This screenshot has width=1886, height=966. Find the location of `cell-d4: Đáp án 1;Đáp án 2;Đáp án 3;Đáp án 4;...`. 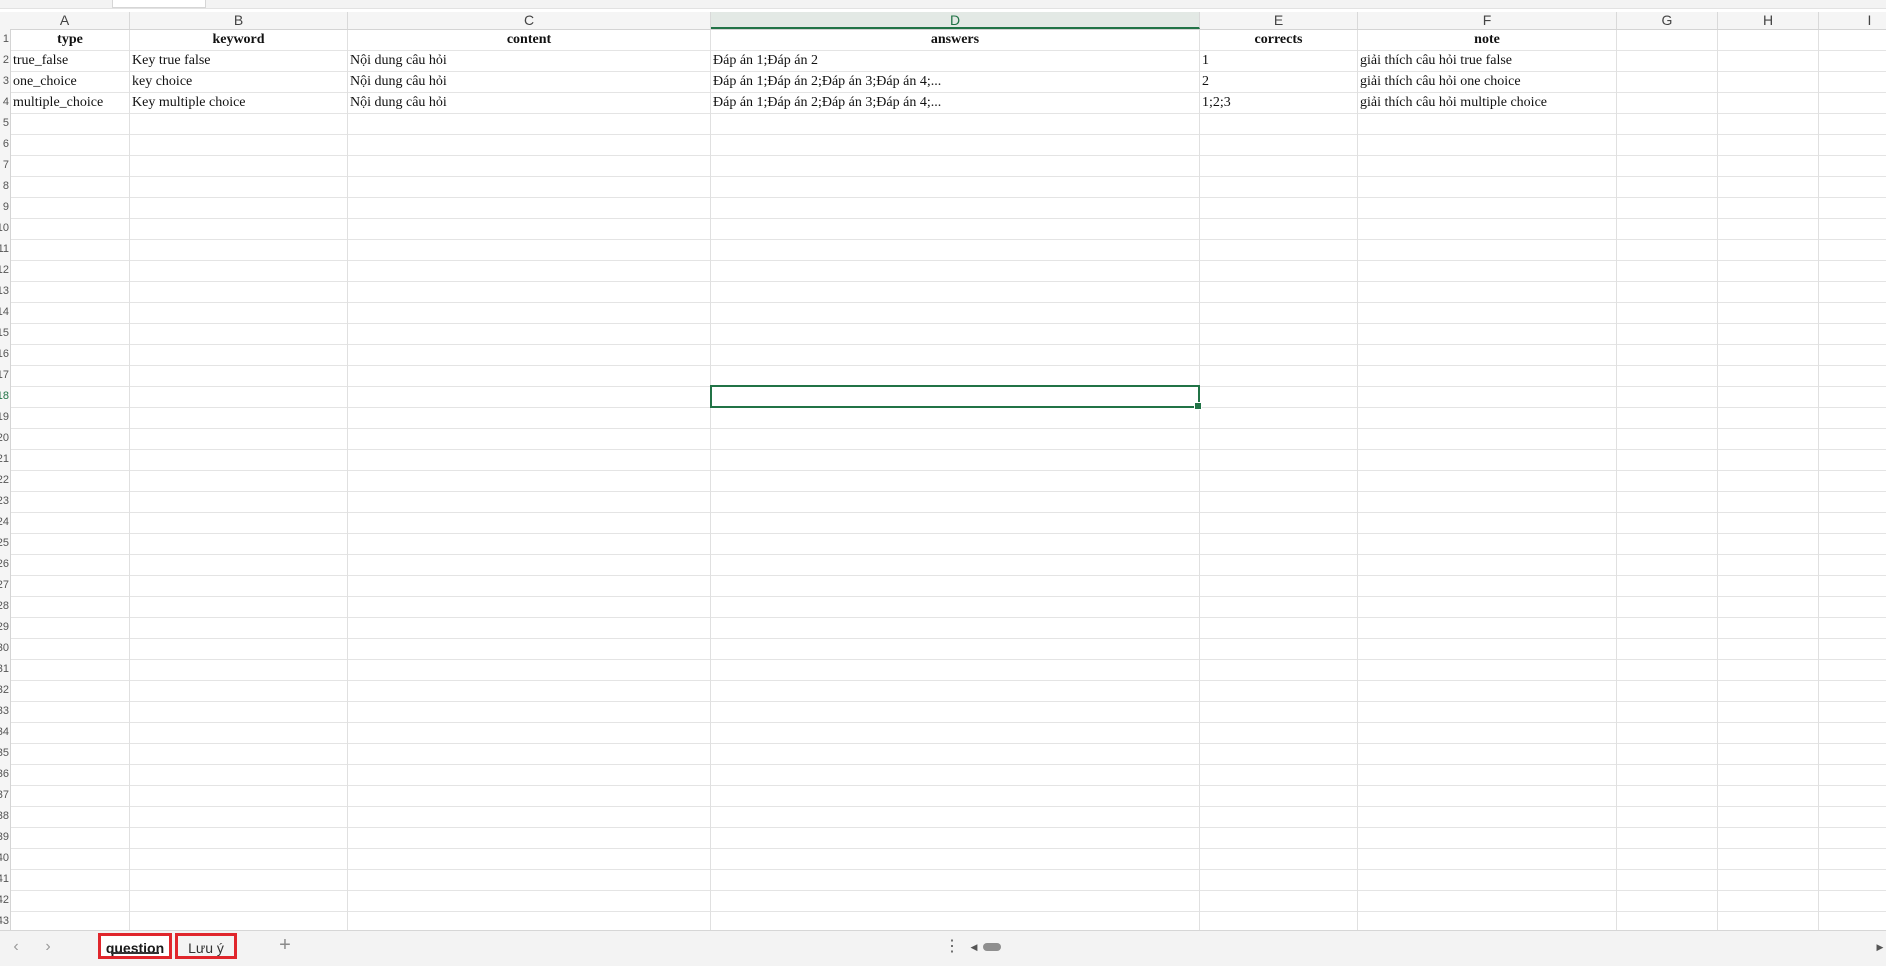

cell-d4: Đáp án 1;Đáp án 2;Đáp án 3;Đáp án 4;... is located at coordinates (955, 103).